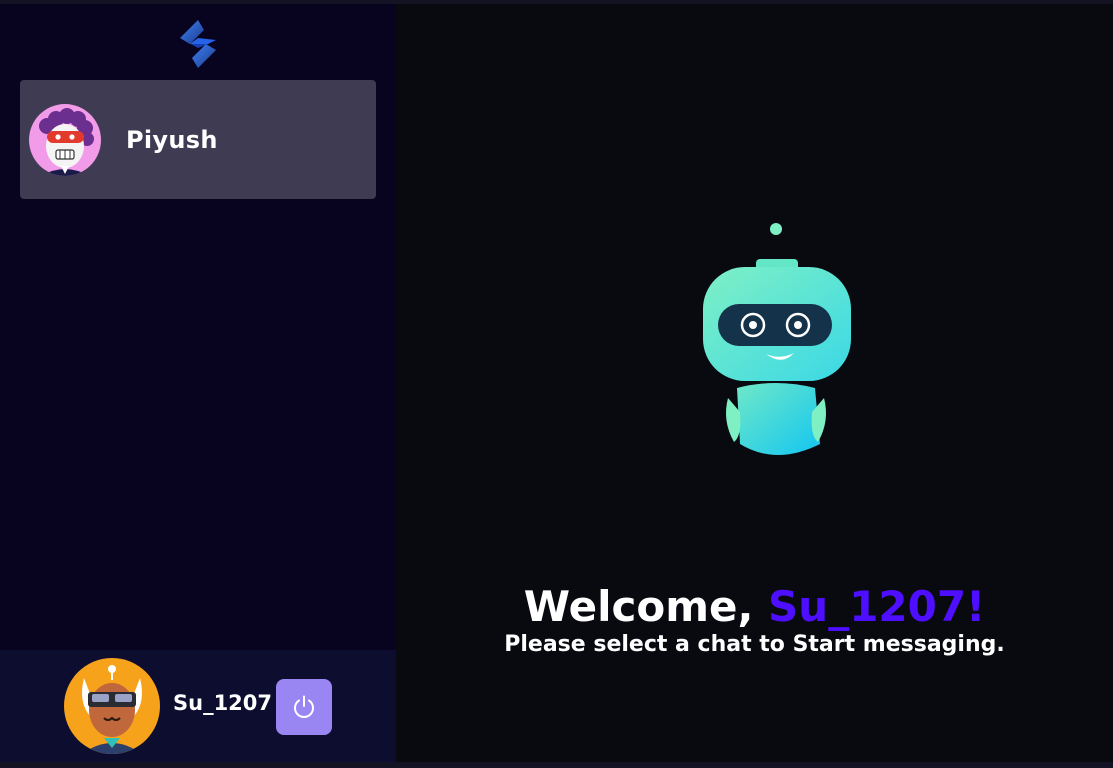  I want to click on welcome-greeting: Welcome,, so click(646, 606).